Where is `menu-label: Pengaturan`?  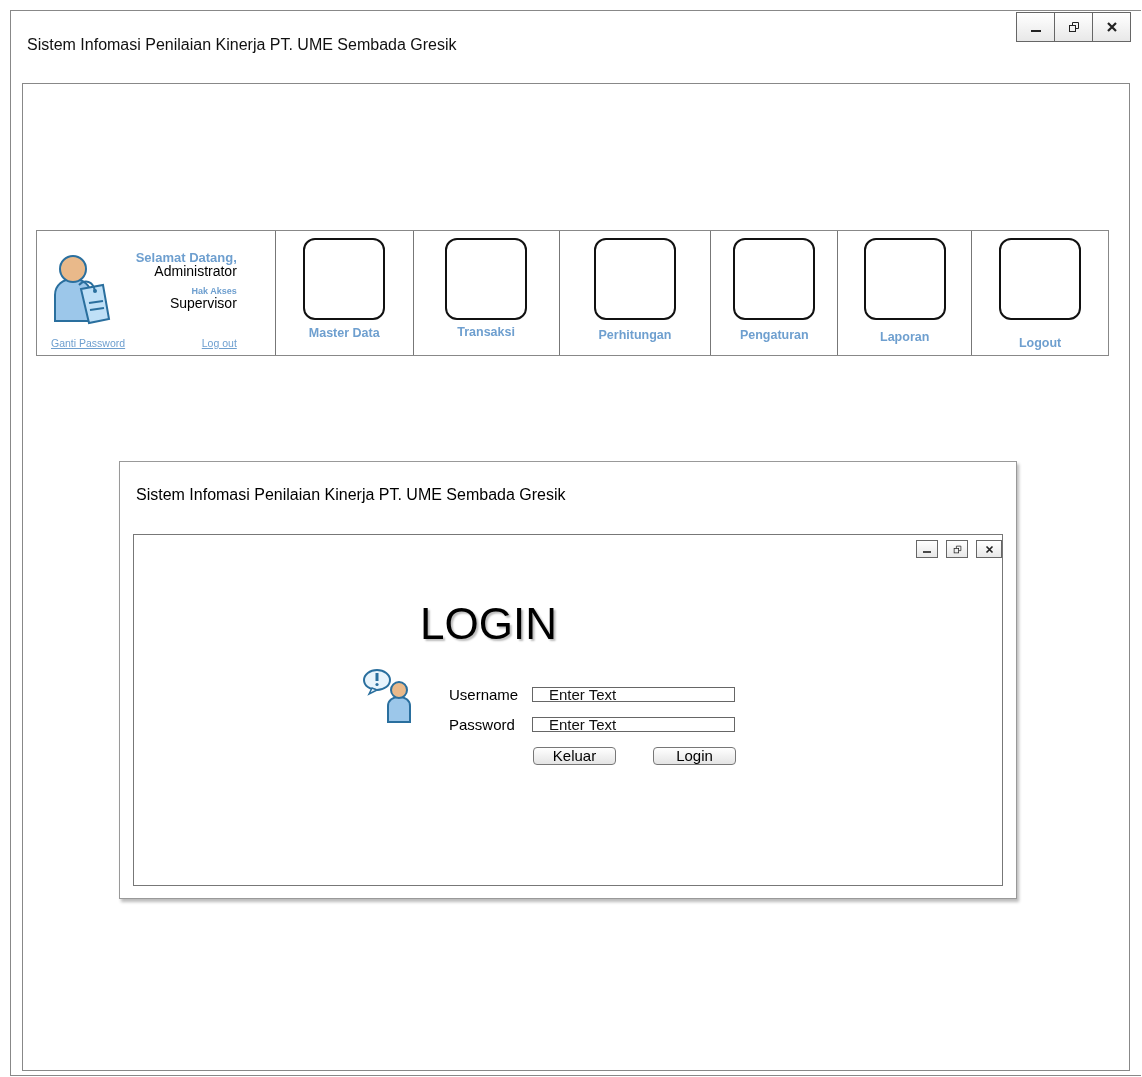 menu-label: Pengaturan is located at coordinates (774, 335).